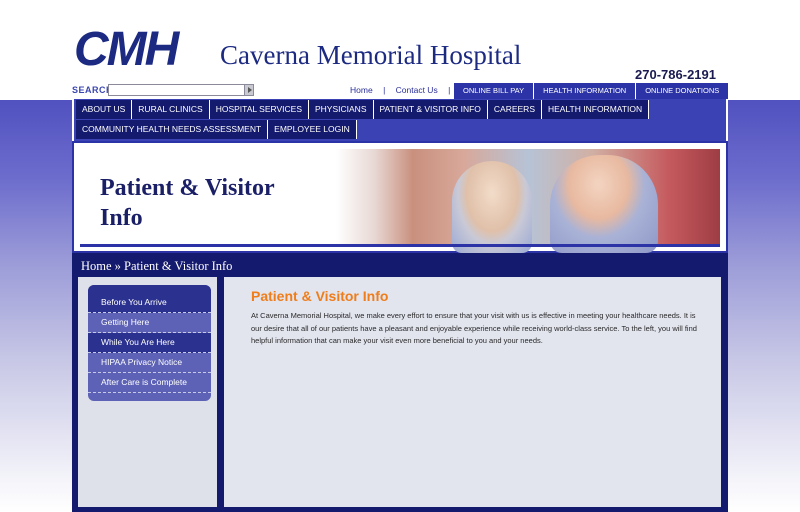 This screenshot has height=512, width=800. I want to click on nav-item-rural-clinics: RURAL CLINICS, so click(171, 109).